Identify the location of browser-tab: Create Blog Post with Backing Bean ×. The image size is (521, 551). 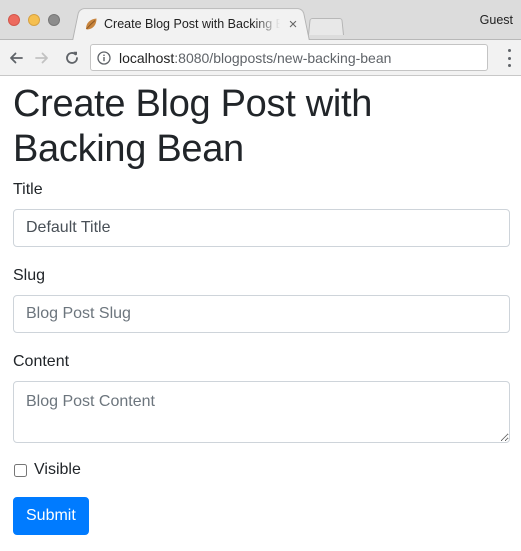
(192, 24).